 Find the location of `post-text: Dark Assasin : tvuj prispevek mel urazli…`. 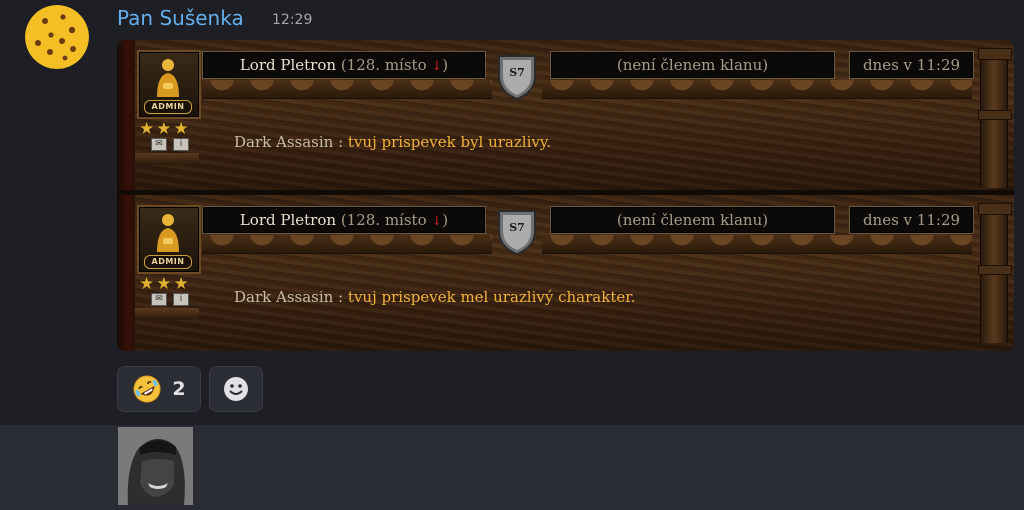

post-text: Dark Assasin : tvuj prispevek mel urazli… is located at coordinates (435, 297).